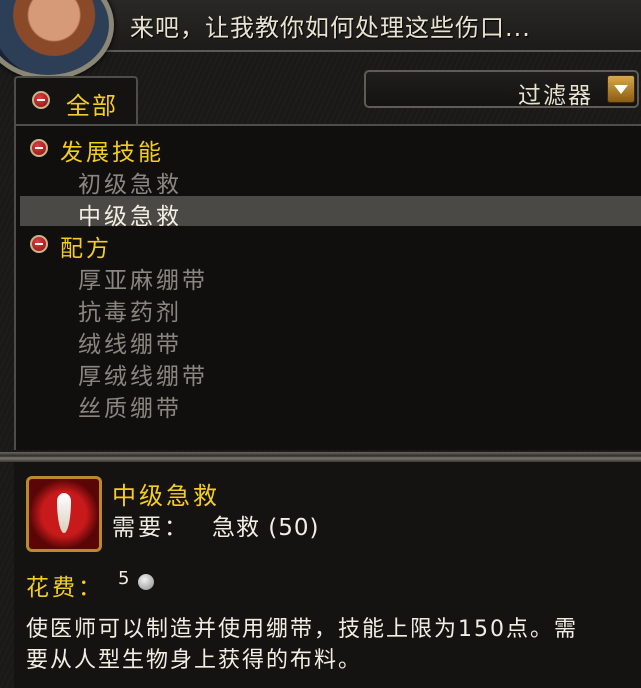 The image size is (641, 688). What do you see at coordinates (330, 277) in the screenshot?
I see `list-item-recipe: 厚亚麻绷带` at bounding box center [330, 277].